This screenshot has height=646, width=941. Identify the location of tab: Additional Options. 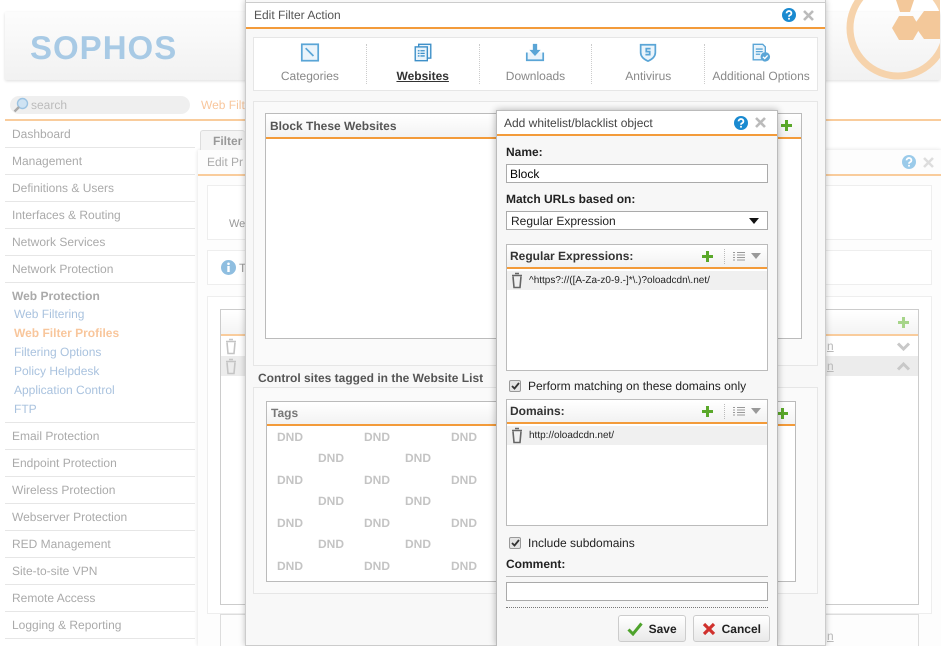
(761, 64).